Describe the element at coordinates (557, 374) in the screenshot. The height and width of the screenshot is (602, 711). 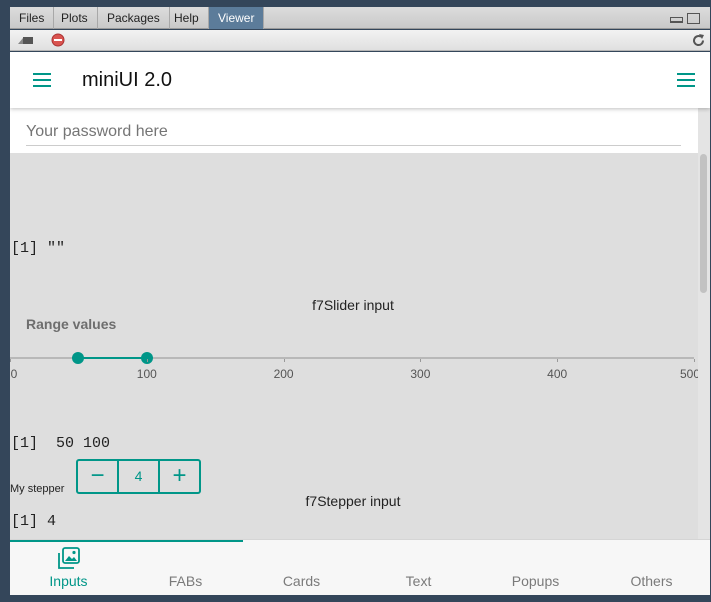
I see `slider-tick-label: 400` at that location.